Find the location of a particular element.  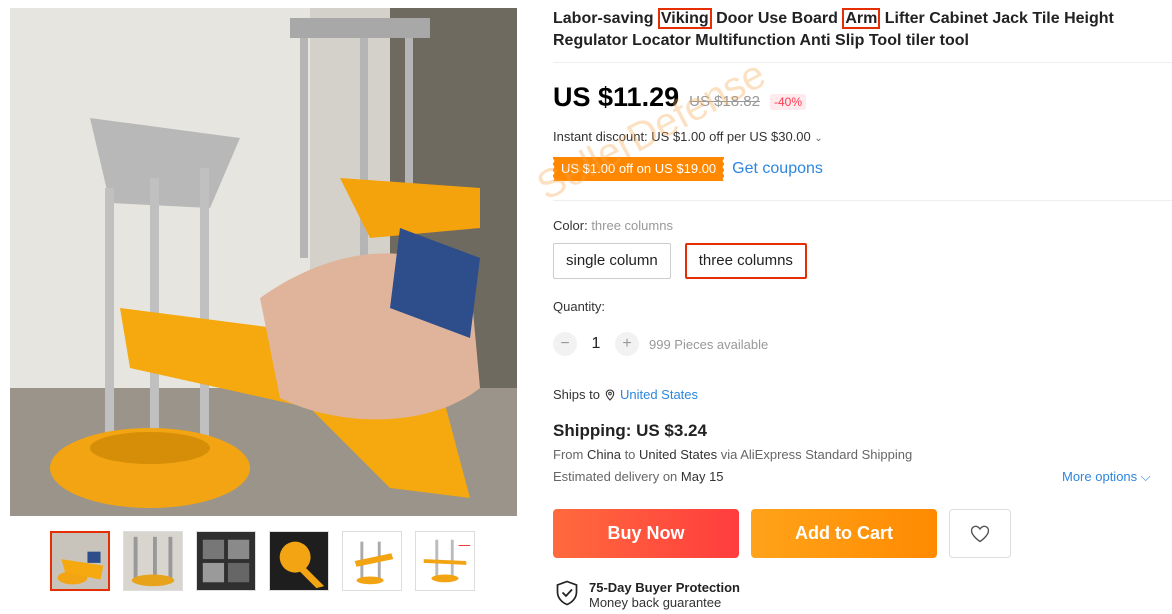

quantity-stepper: − 1 + 999 Pieces available is located at coordinates (660, 344).